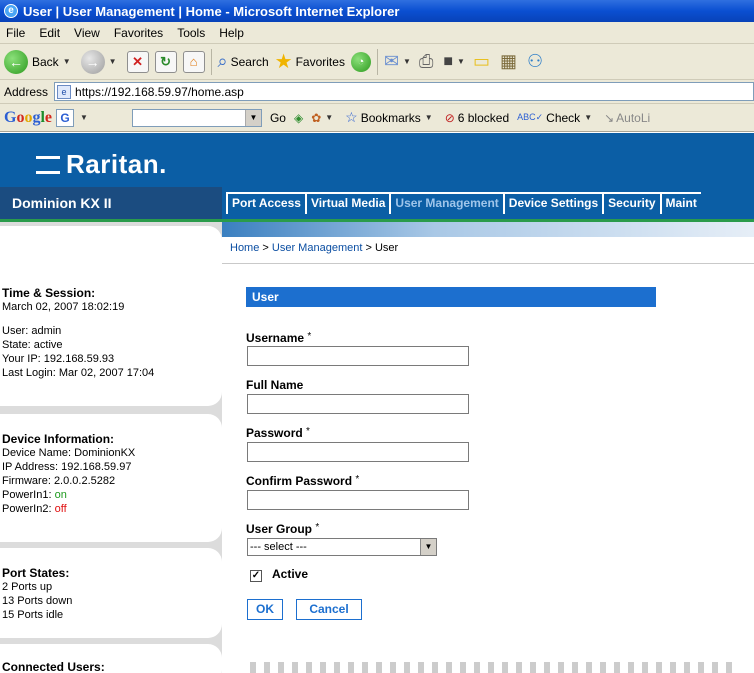 The width and height of the screenshot is (754, 673). What do you see at coordinates (278, 118) in the screenshot?
I see `google-go-button: Go` at bounding box center [278, 118].